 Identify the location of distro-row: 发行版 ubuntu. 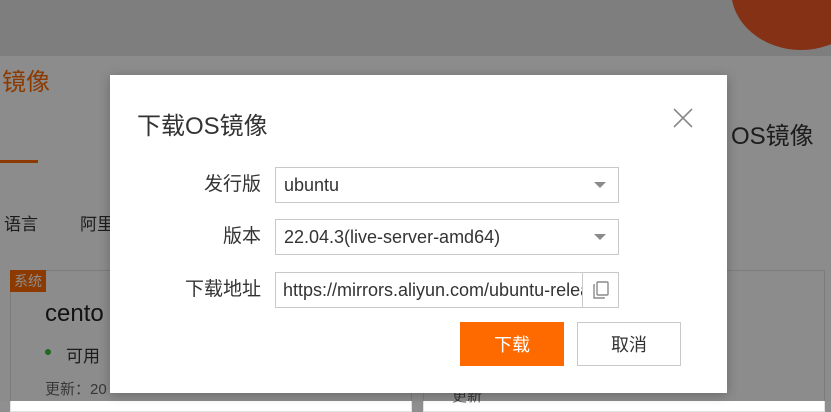
(418, 185).